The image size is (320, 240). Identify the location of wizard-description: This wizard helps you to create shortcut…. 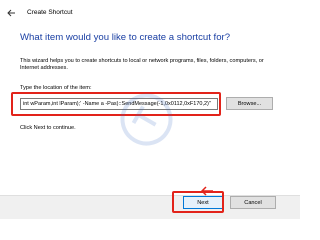
(142, 65).